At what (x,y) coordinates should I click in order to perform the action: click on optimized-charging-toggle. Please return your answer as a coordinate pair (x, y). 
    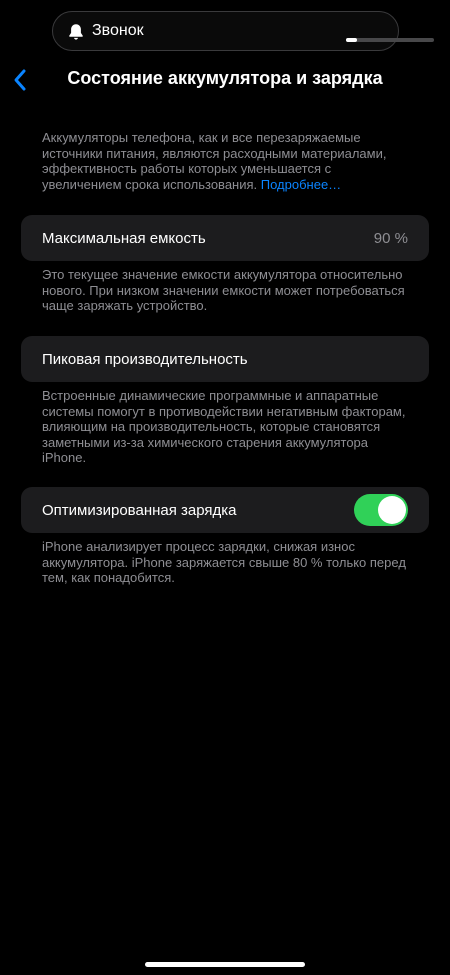
    Looking at the image, I should click on (381, 510).